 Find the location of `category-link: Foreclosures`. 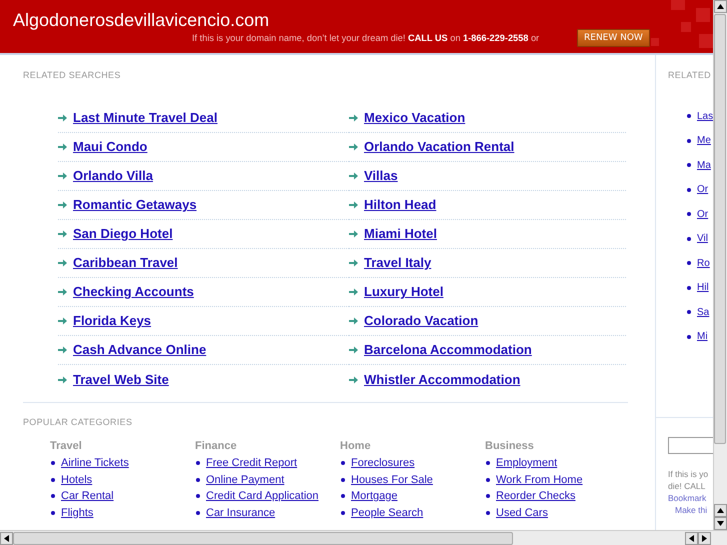

category-link: Foreclosures is located at coordinates (383, 463).